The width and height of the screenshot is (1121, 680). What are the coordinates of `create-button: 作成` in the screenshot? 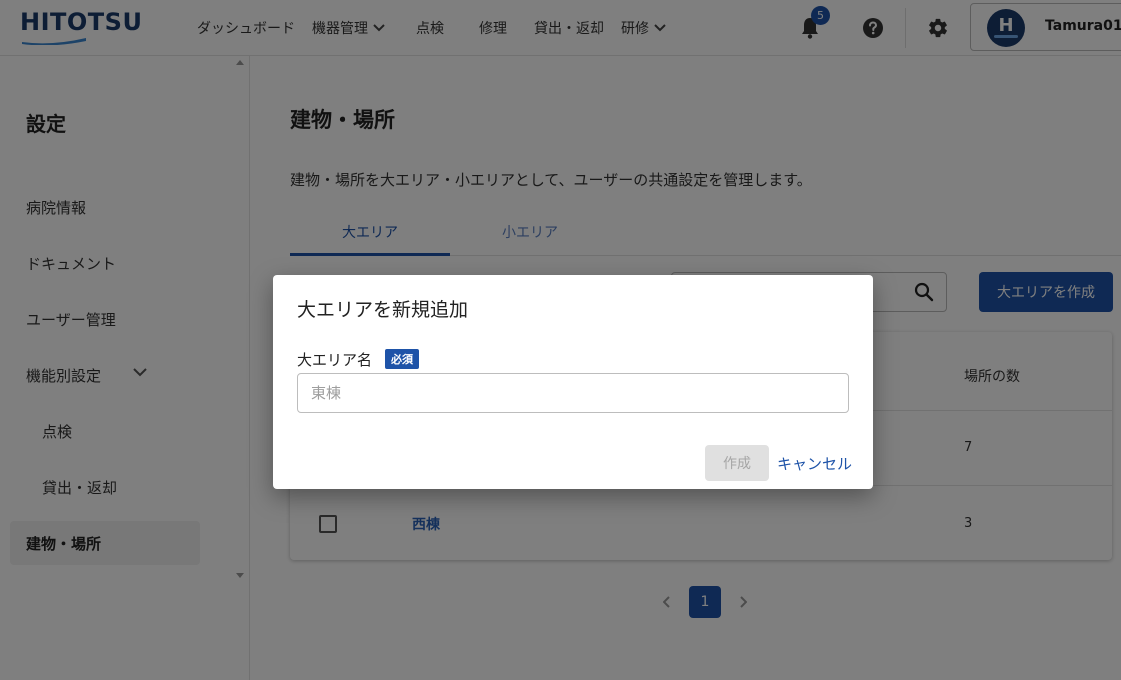 It's located at (737, 463).